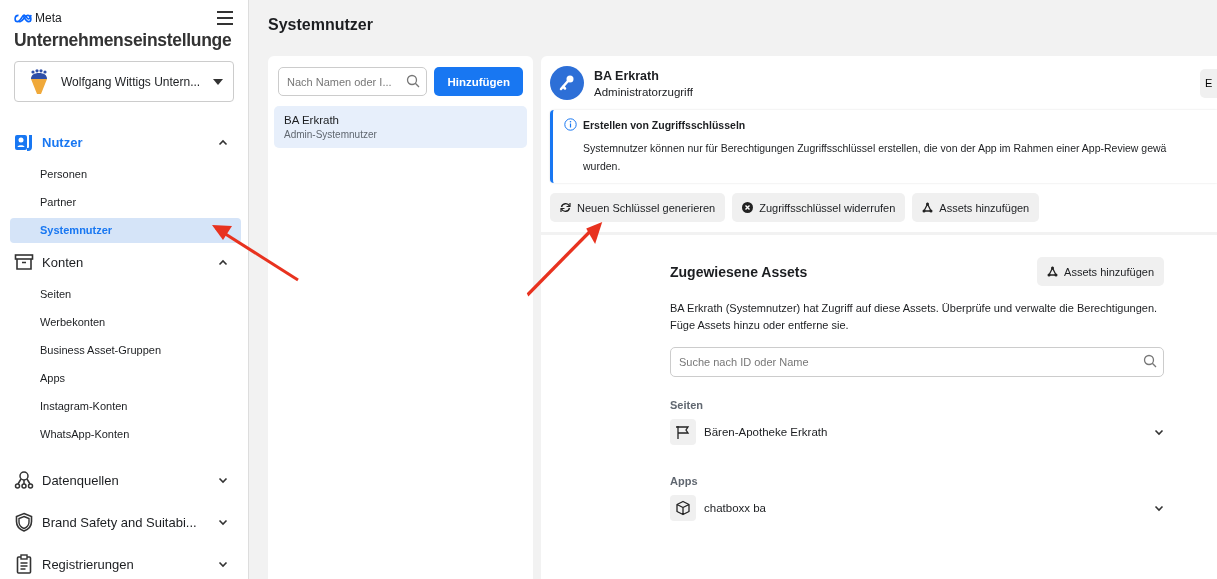  Describe the element at coordinates (748, 207) in the screenshot. I see `cancel-icon` at that location.